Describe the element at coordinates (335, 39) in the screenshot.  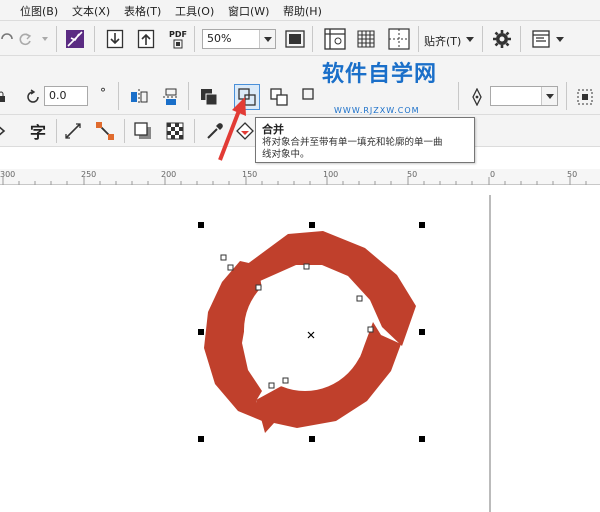
I see `show-rulers-icon` at that location.